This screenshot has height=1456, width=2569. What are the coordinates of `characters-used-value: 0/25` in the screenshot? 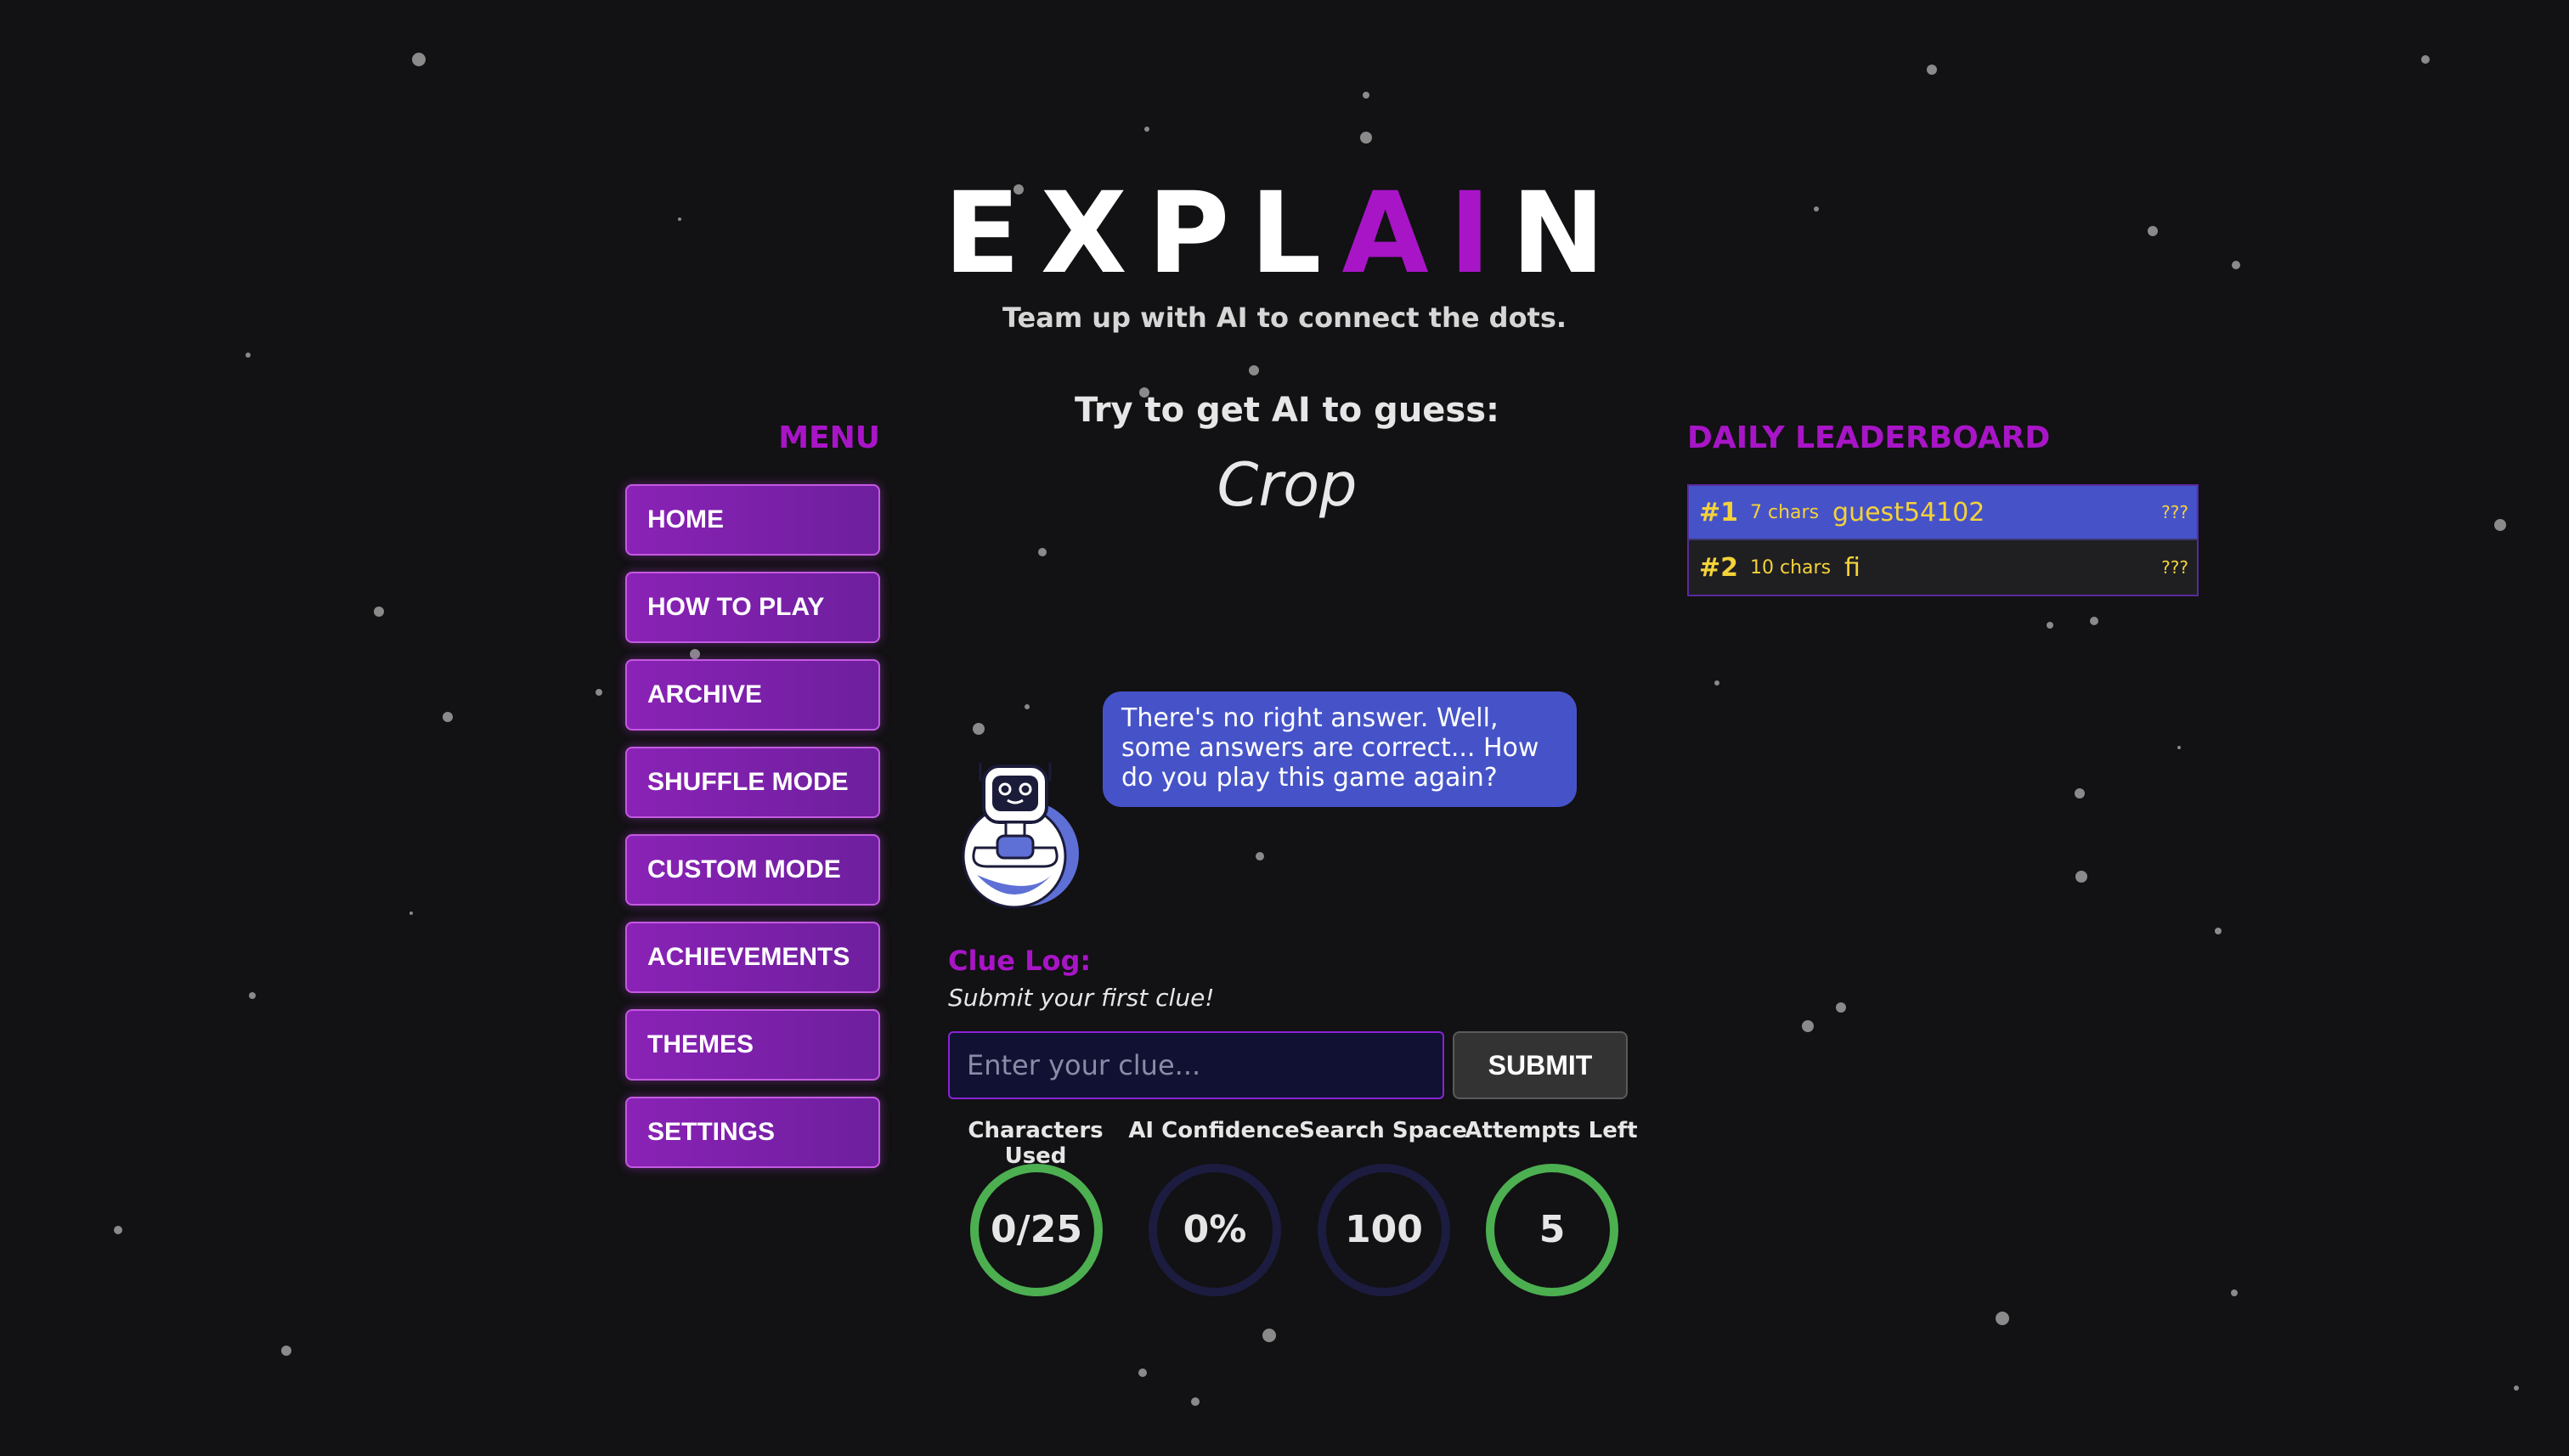 It's located at (1037, 1230).